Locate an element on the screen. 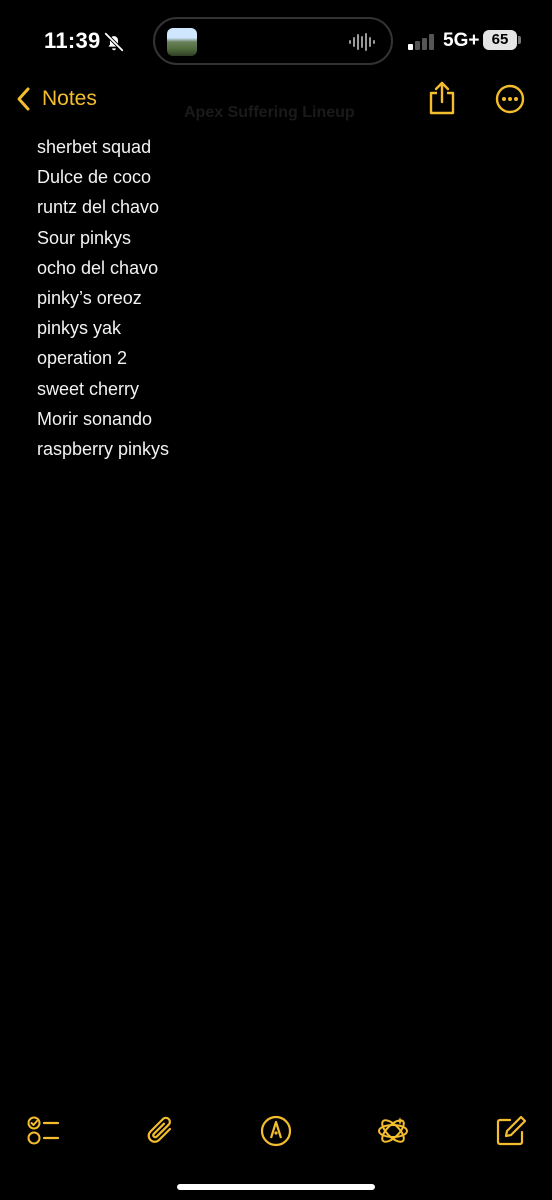 Image resolution: width=552 pixels, height=1200 pixels. share-icon is located at coordinates (442, 98).